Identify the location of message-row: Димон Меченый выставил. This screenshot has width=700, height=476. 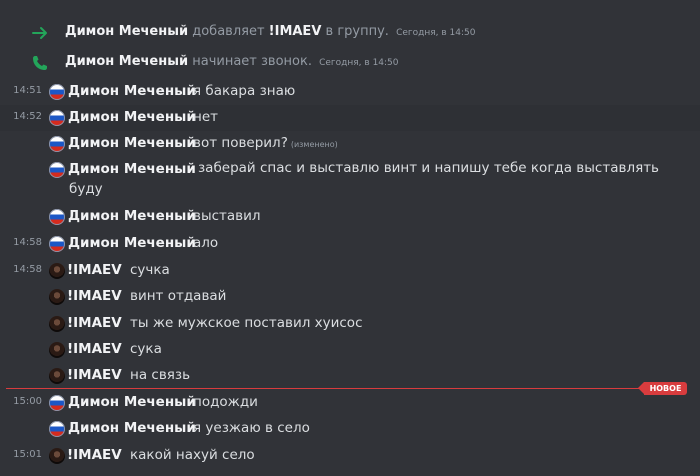
(350, 217).